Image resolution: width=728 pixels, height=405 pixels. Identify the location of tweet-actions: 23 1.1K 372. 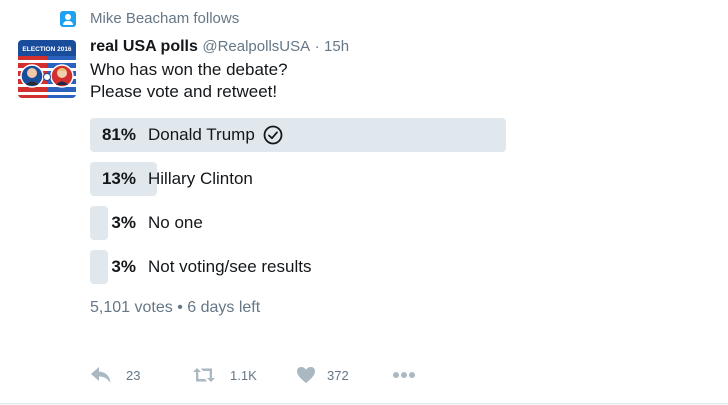
(253, 375).